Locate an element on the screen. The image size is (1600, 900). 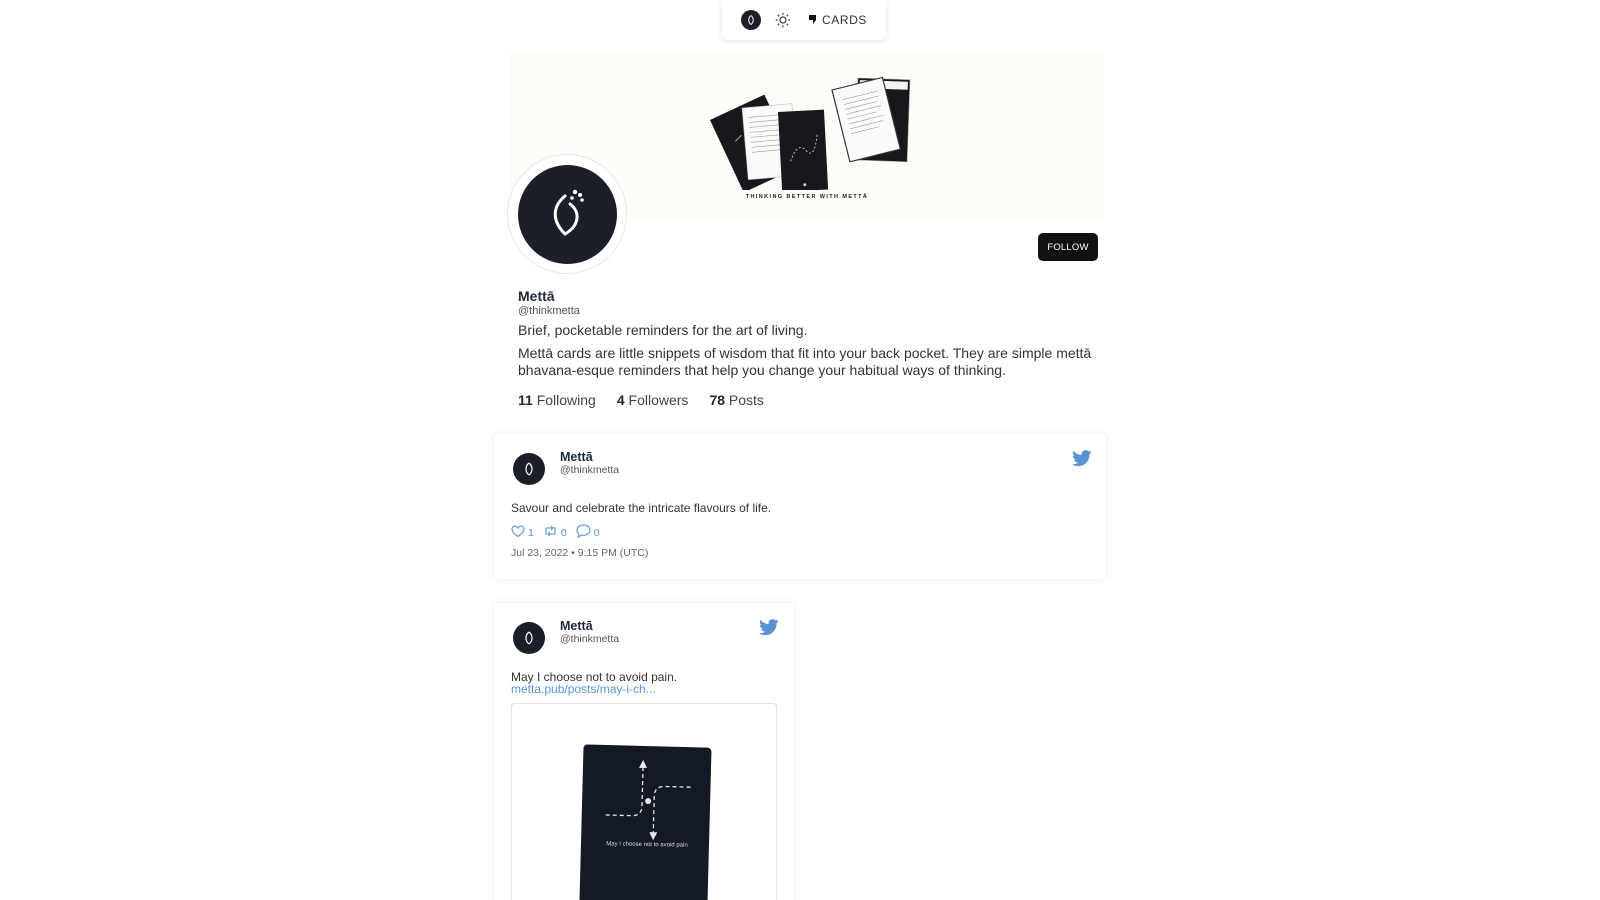
profile-stats: 11 Following 4 Followers 78 Posts is located at coordinates (641, 400).